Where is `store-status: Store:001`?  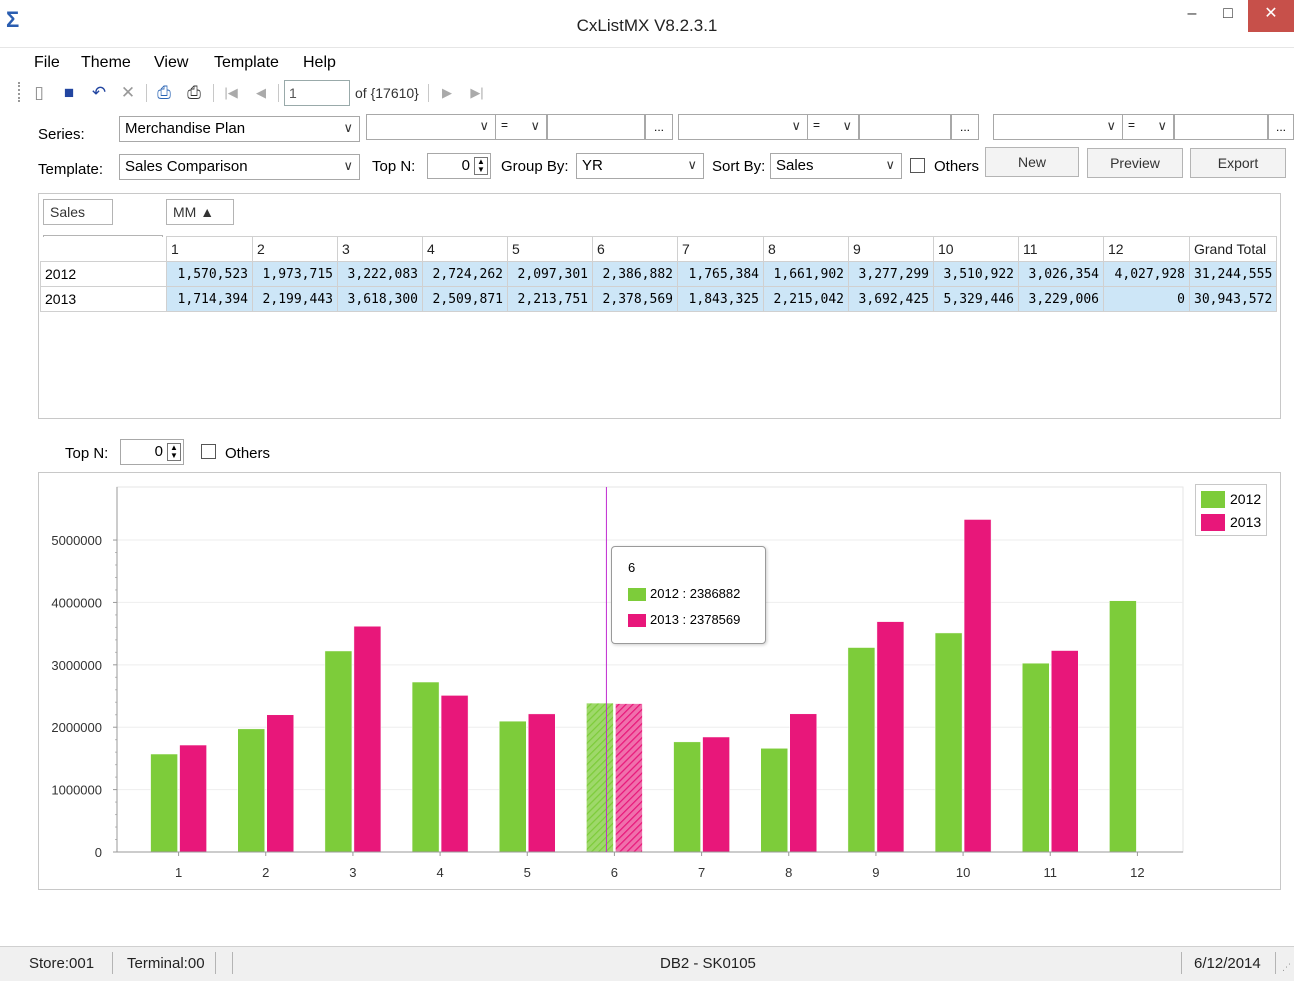 store-status: Store:001 is located at coordinates (62, 963).